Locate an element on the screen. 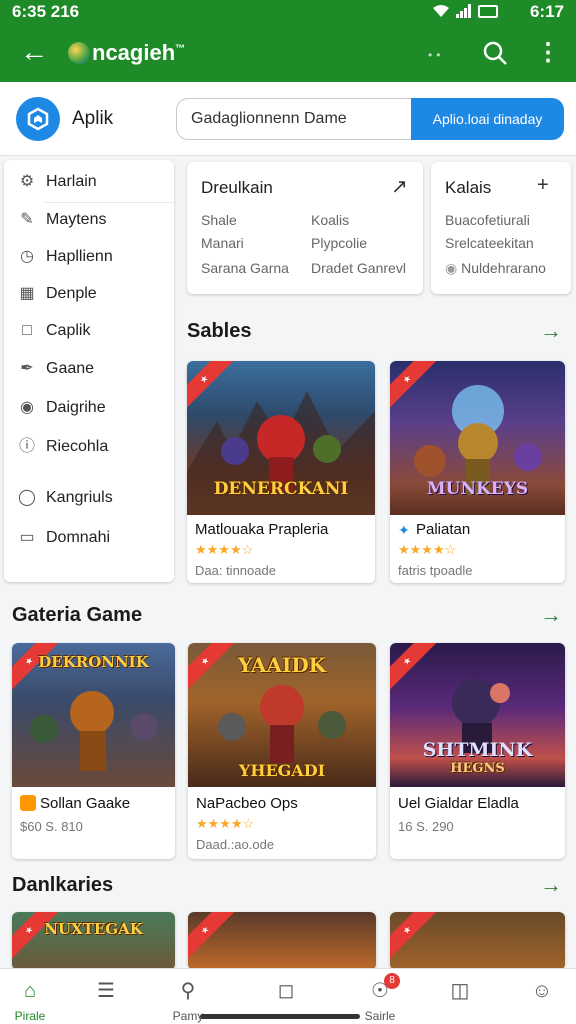 The width and height of the screenshot is (576, 1024). game-art: ★ MUNKEYS is located at coordinates (477, 438).